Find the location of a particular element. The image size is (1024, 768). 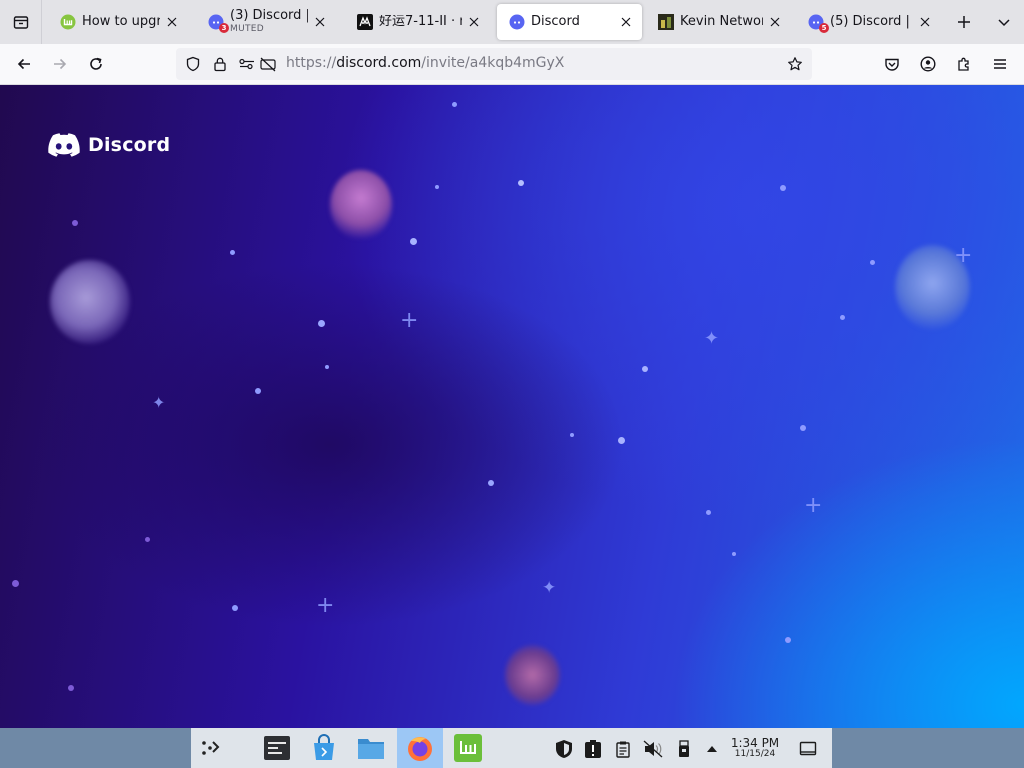

discord-red-icon: 3 is located at coordinates (218, 23).